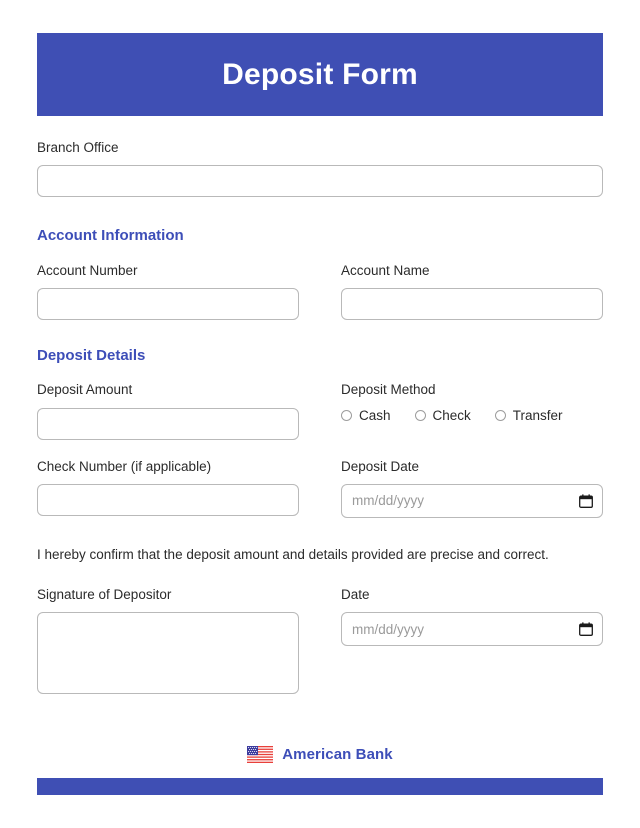  I want to click on radio-label-cash: Cash, so click(375, 415).